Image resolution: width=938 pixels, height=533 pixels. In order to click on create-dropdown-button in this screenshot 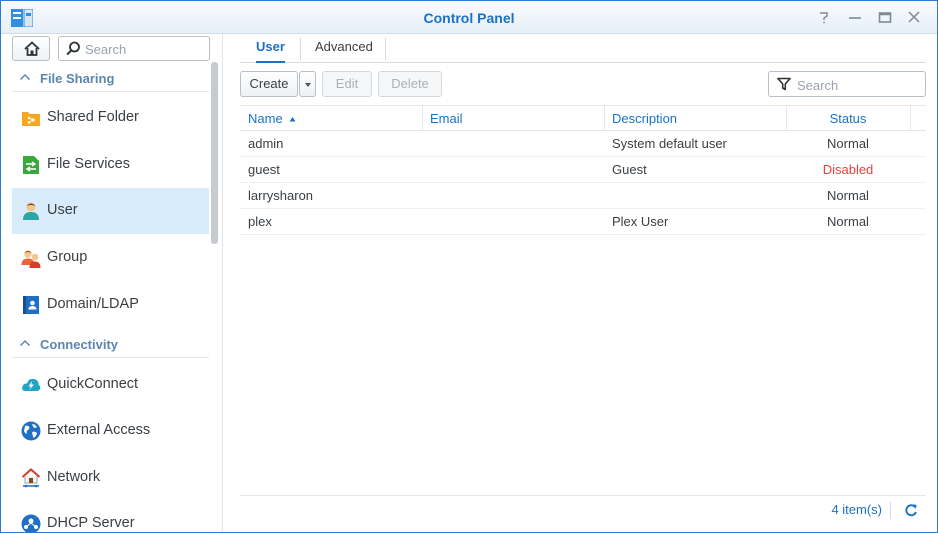, I will do `click(307, 84)`.